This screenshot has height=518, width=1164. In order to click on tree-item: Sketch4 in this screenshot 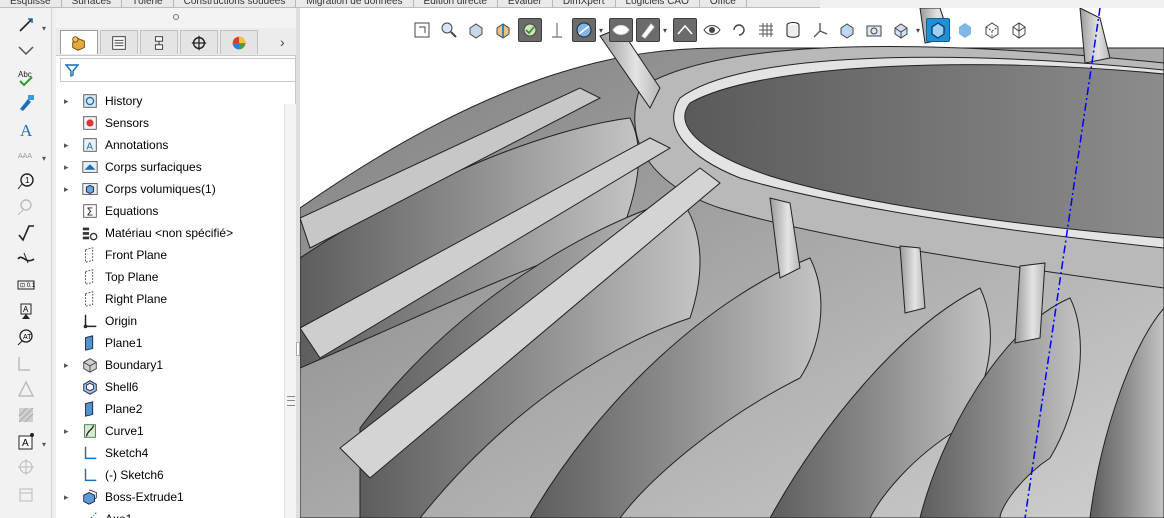, I will do `click(170, 453)`.